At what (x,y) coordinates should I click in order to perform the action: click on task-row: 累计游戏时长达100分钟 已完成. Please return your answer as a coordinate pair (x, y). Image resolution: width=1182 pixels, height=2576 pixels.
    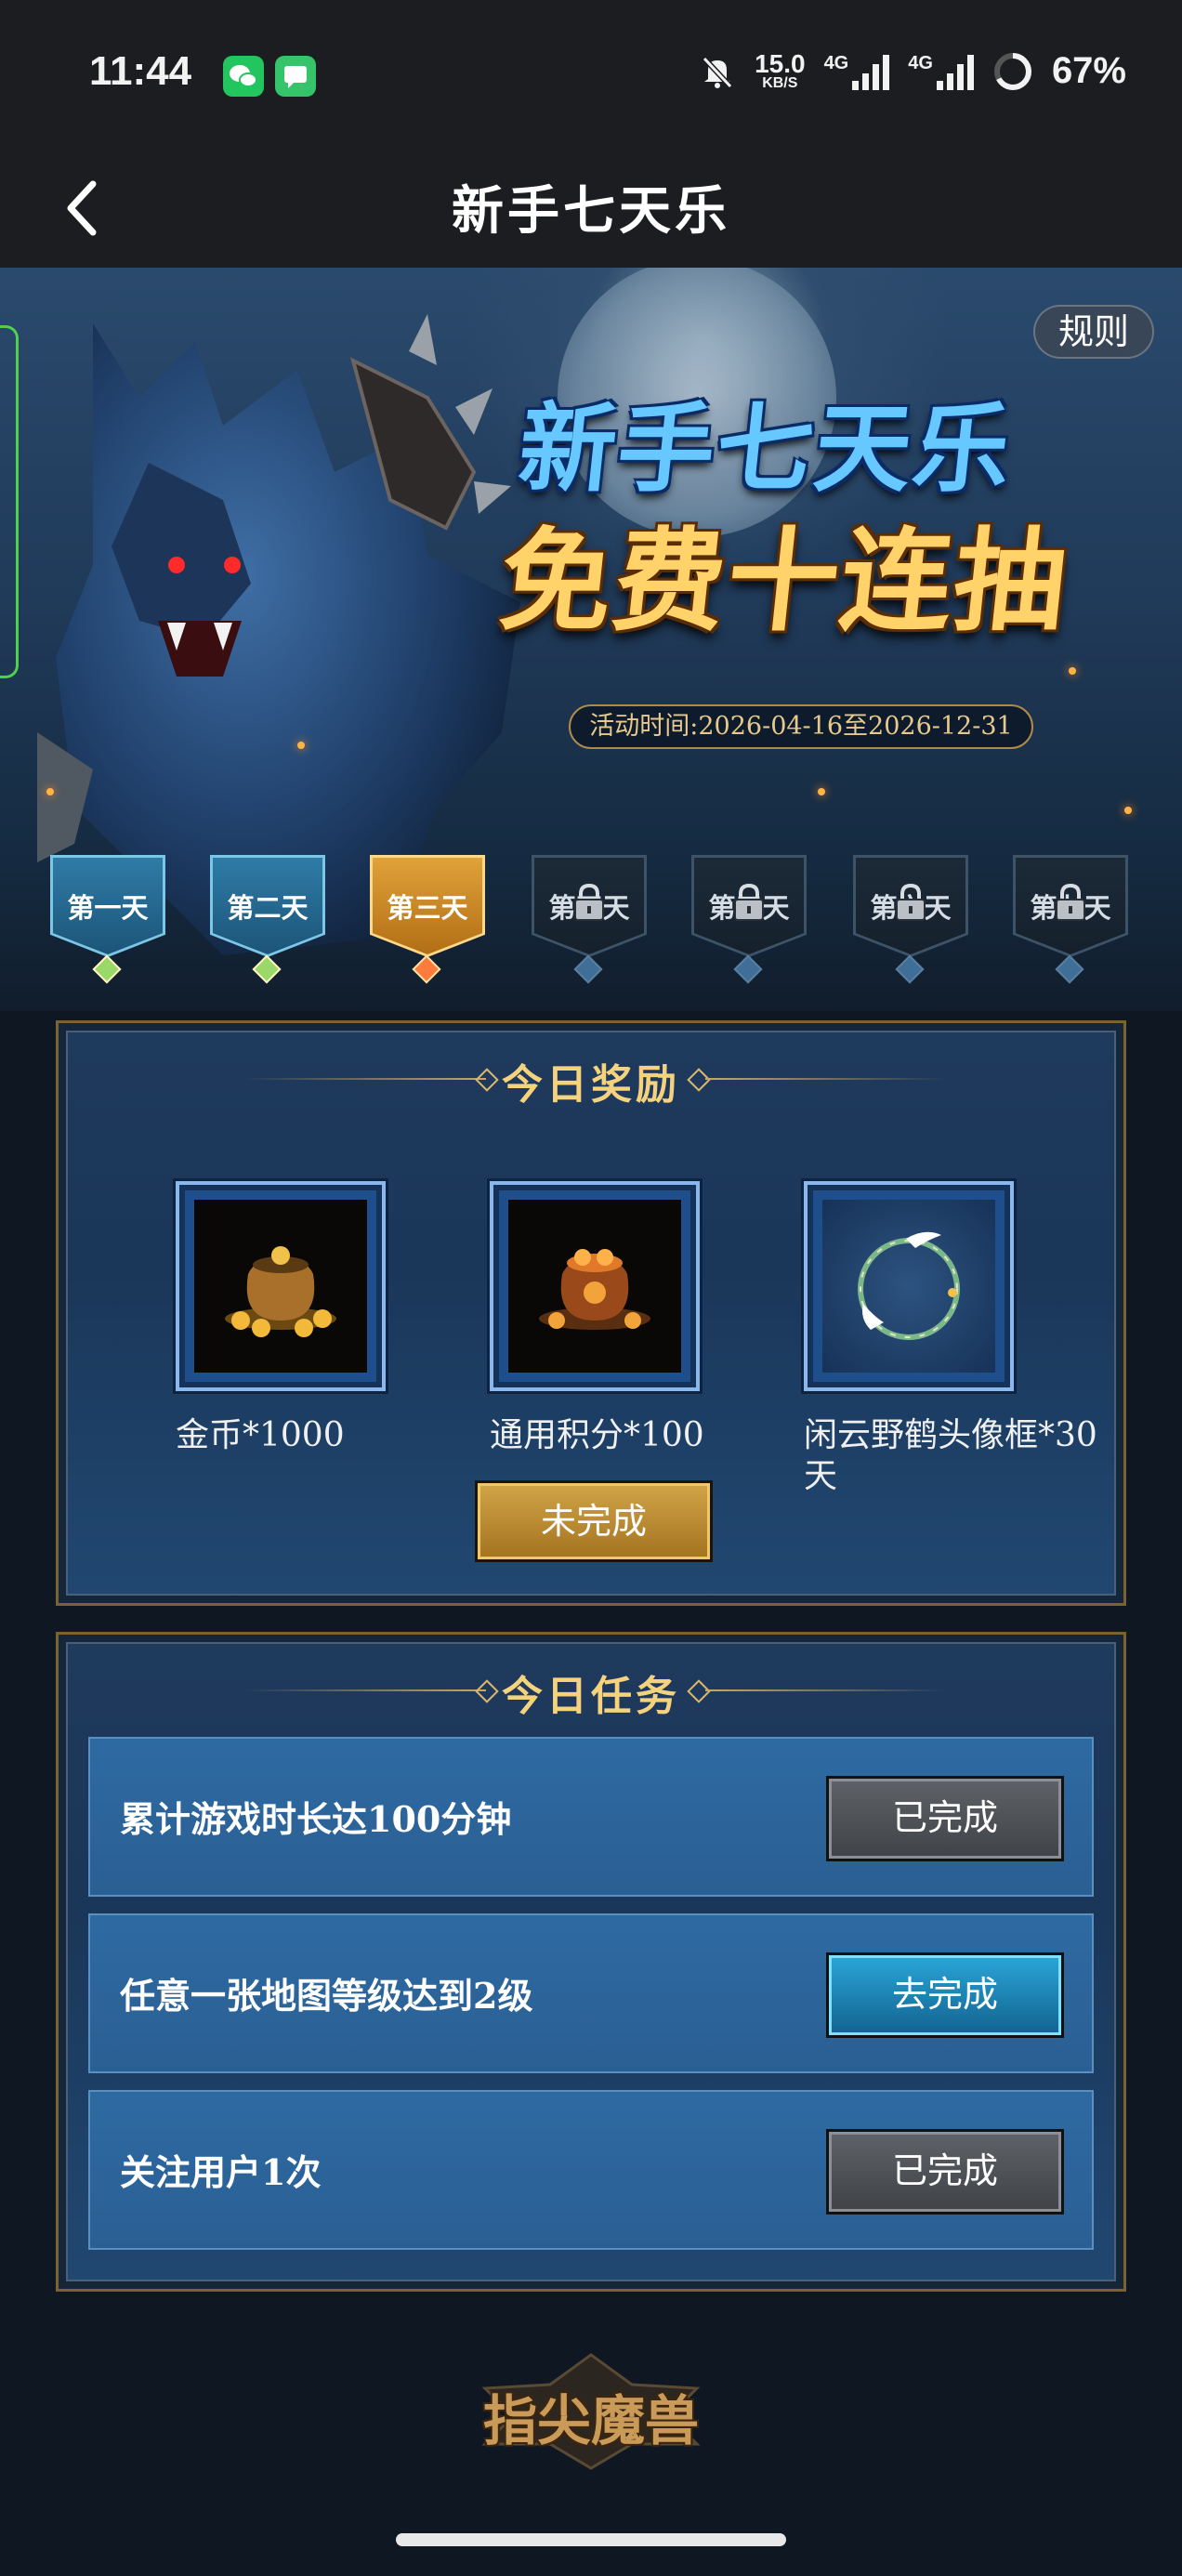
    Looking at the image, I should click on (591, 1817).